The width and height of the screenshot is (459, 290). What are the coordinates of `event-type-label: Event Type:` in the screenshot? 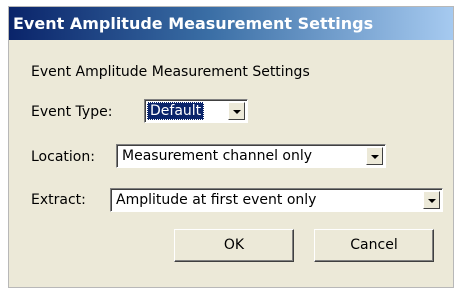 It's located at (72, 112).